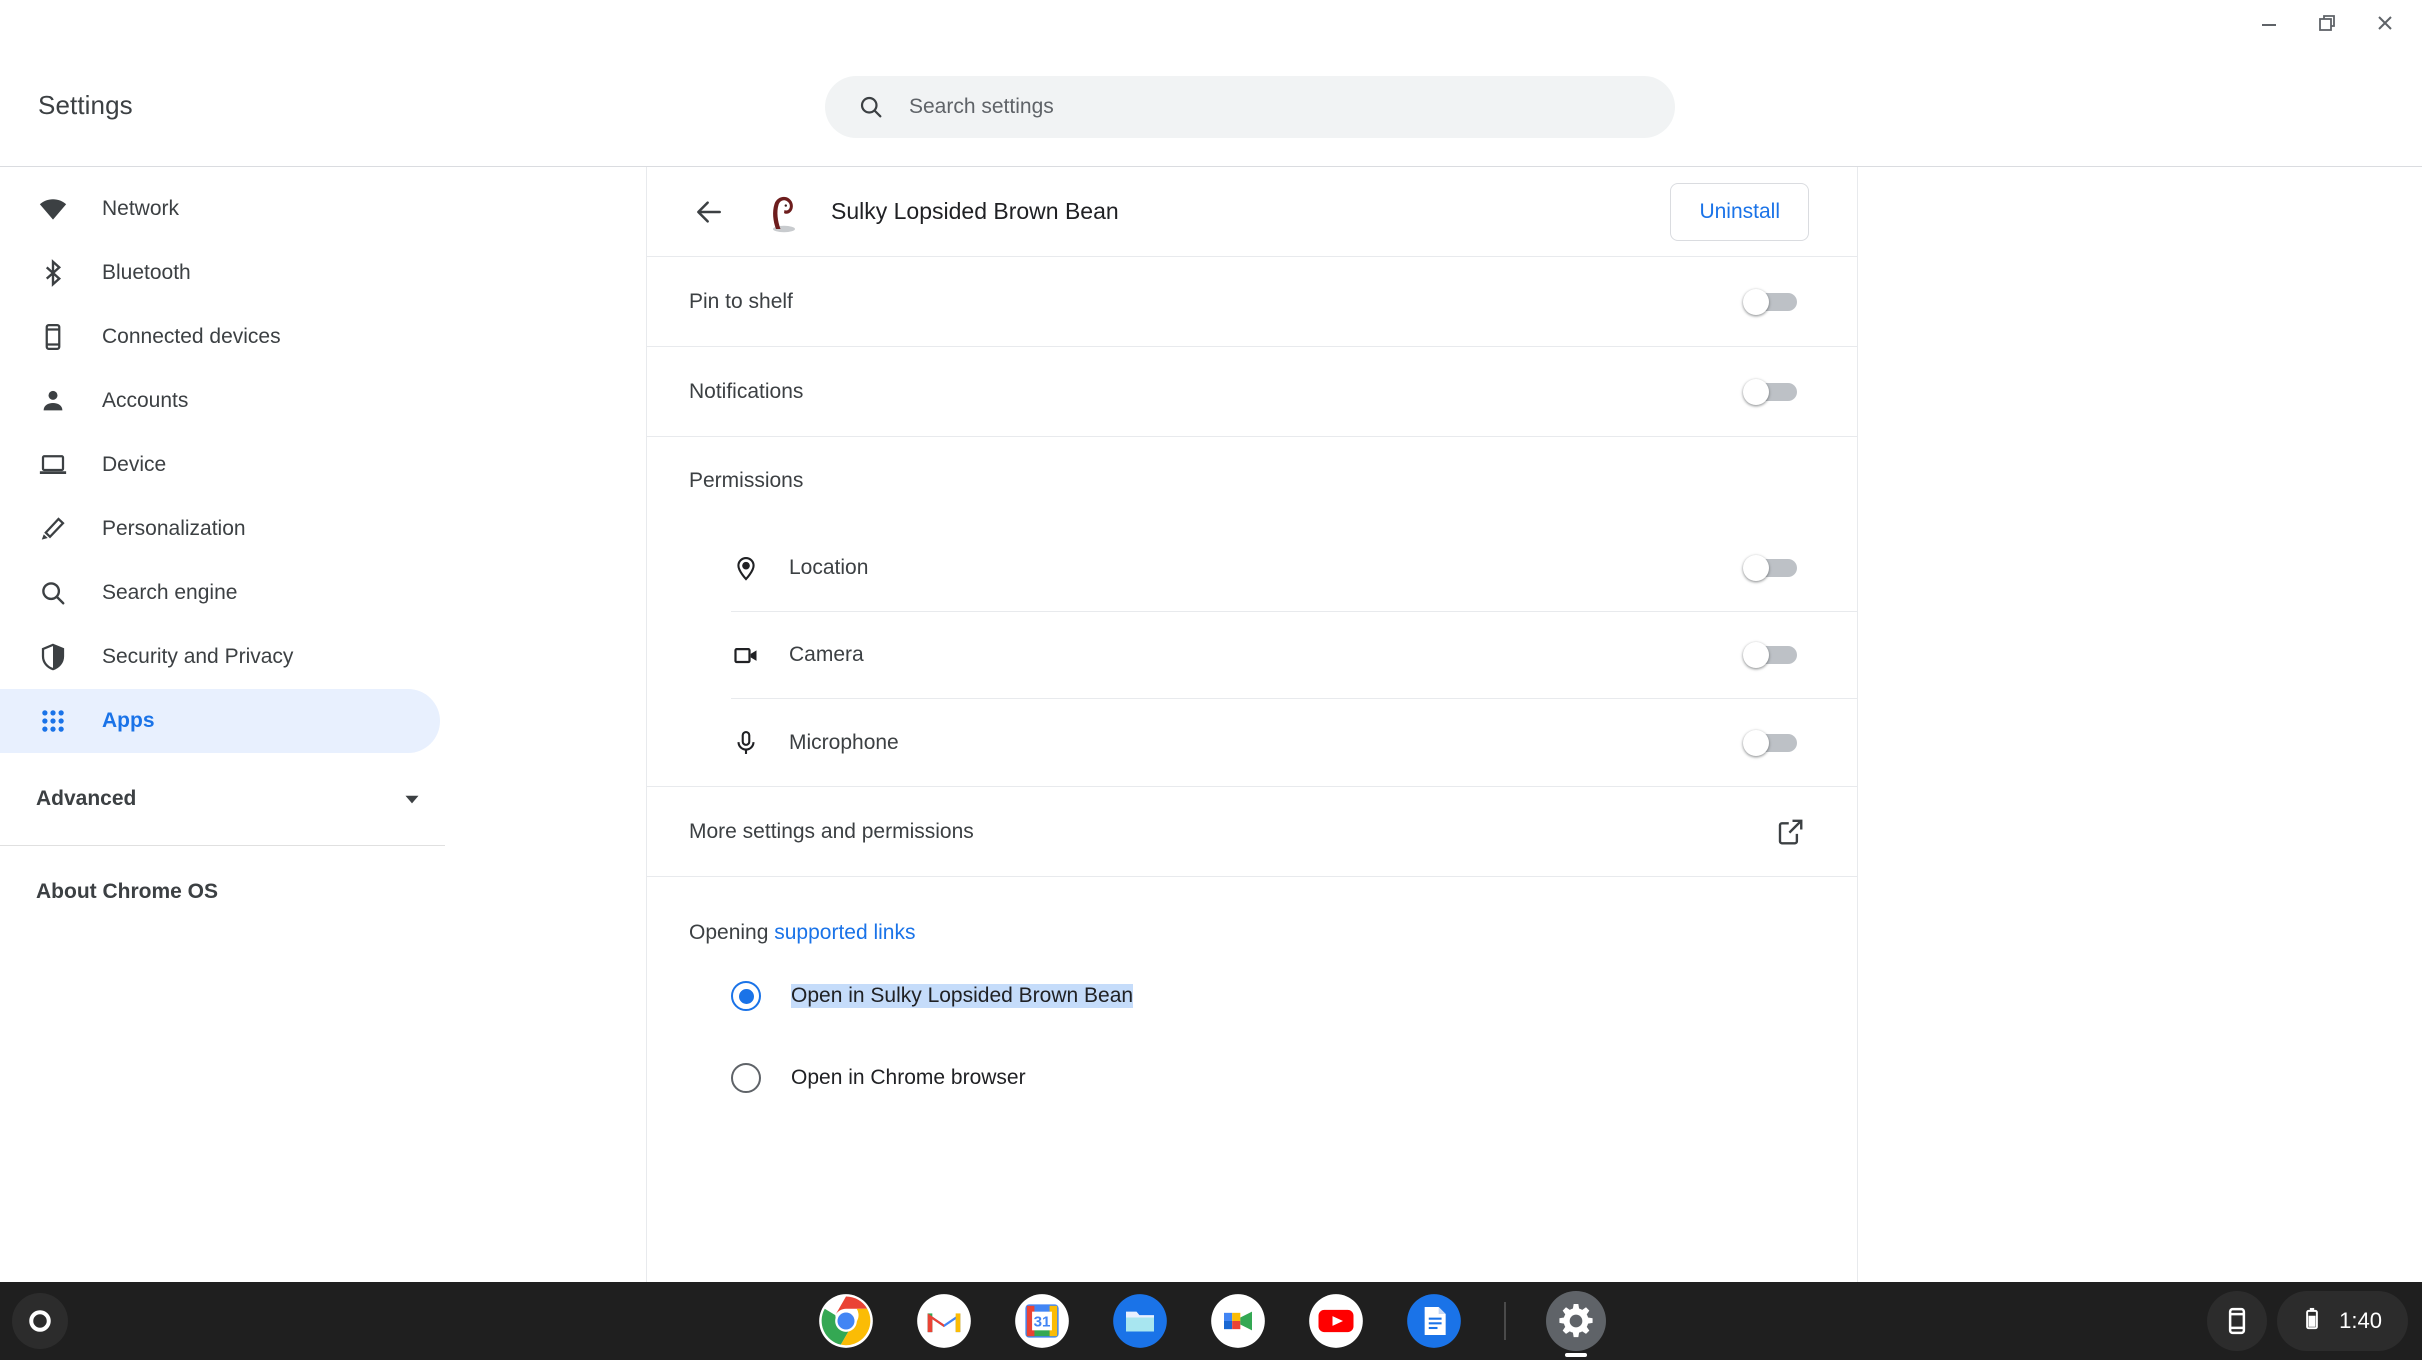  What do you see at coordinates (741, 301) in the screenshot?
I see `setting-label: Pin to shelf` at bounding box center [741, 301].